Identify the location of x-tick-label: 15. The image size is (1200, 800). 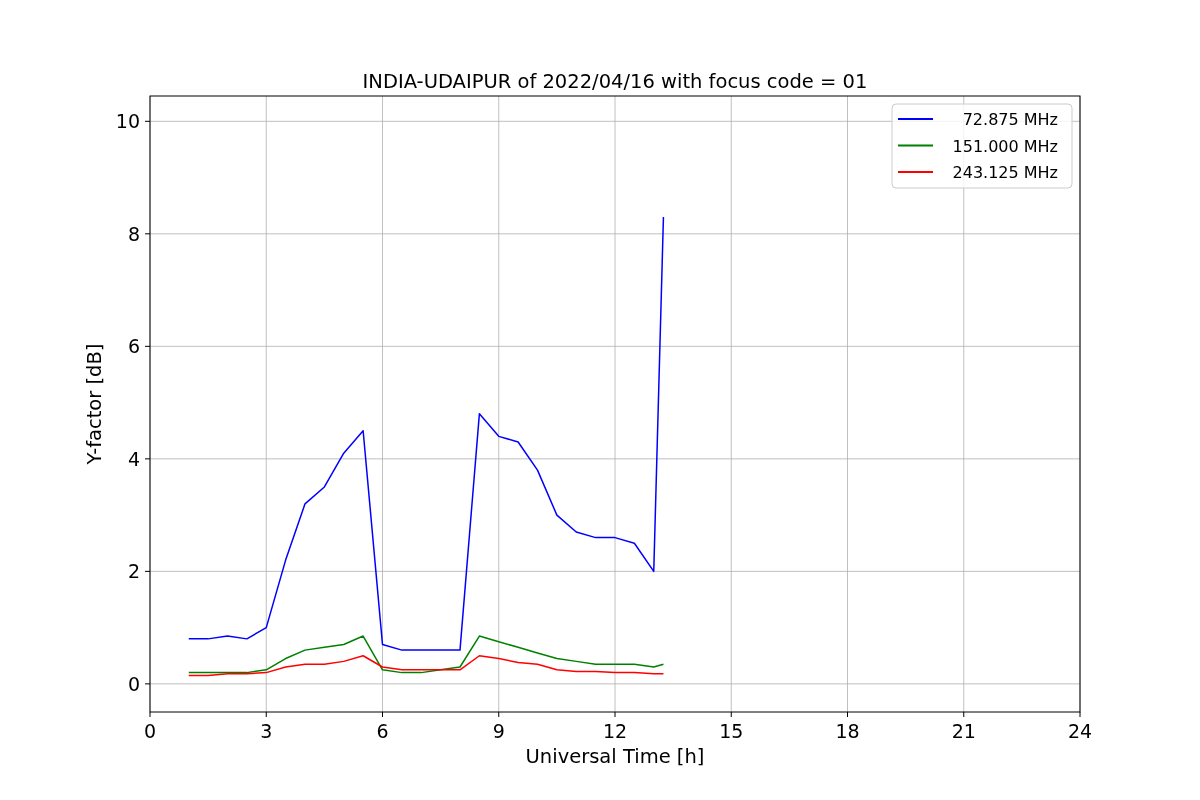
(731, 731).